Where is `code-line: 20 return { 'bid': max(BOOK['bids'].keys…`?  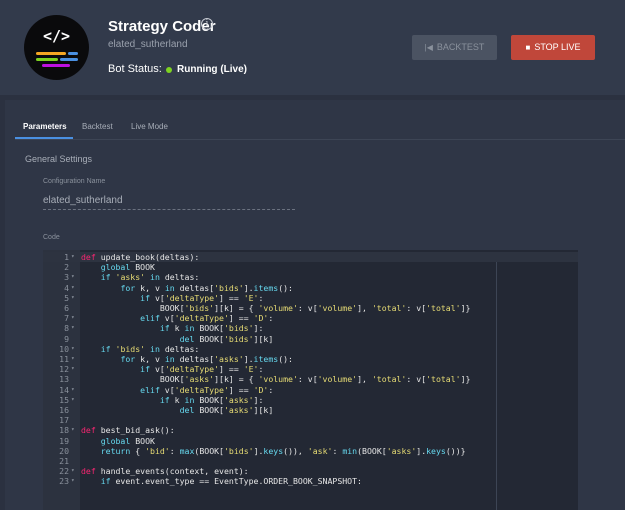
code-line: 20 return { 'bid': max(BOOK['bids'].keys… is located at coordinates (310, 451).